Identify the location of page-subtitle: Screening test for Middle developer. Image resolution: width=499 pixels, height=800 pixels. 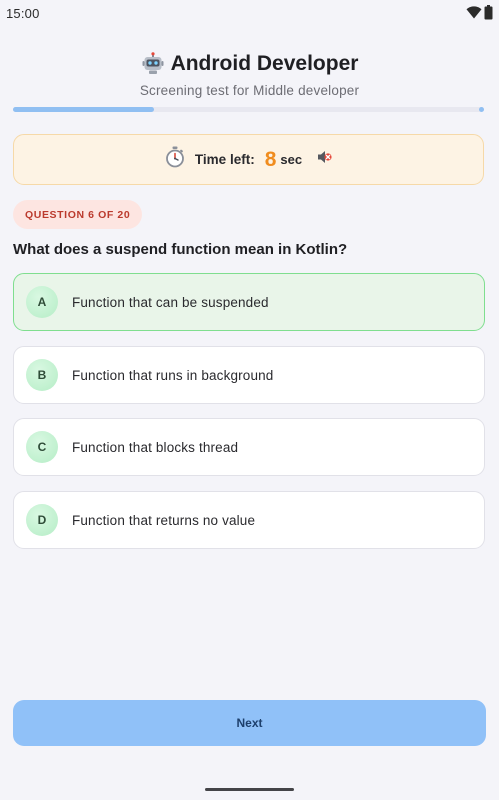
(249, 90).